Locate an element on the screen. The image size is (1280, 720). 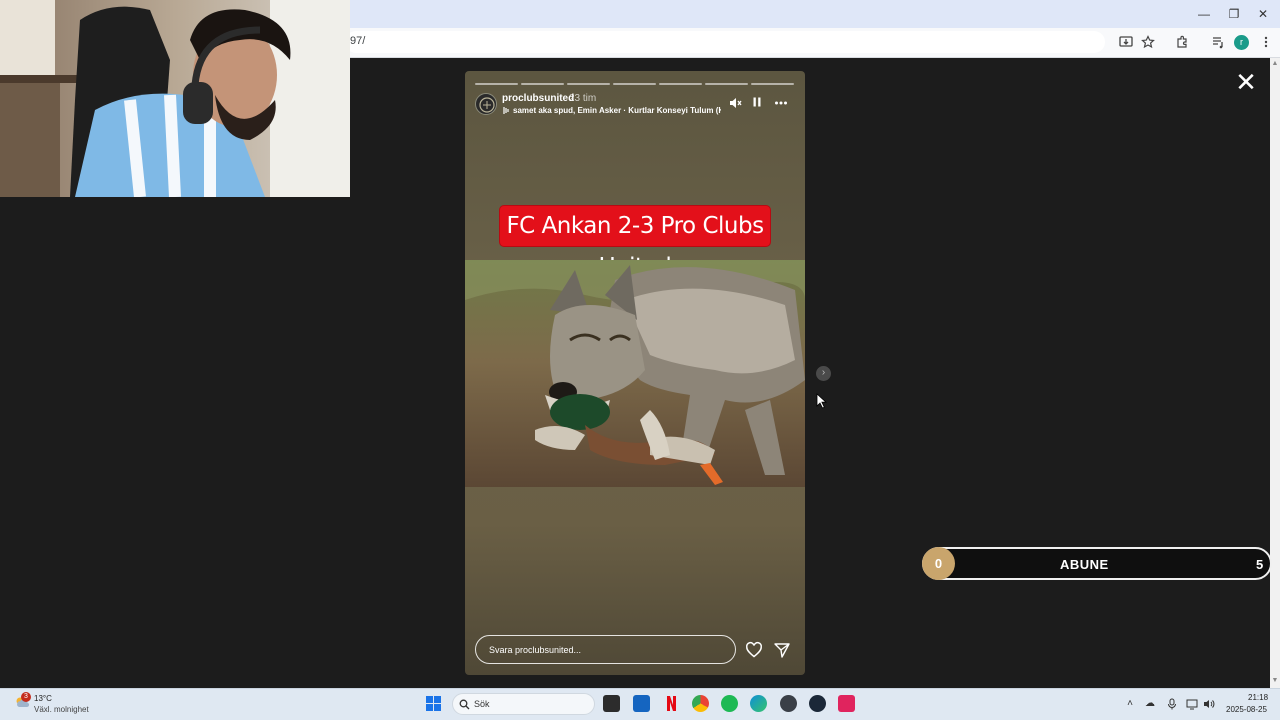
store-icon is located at coordinates (641, 703).